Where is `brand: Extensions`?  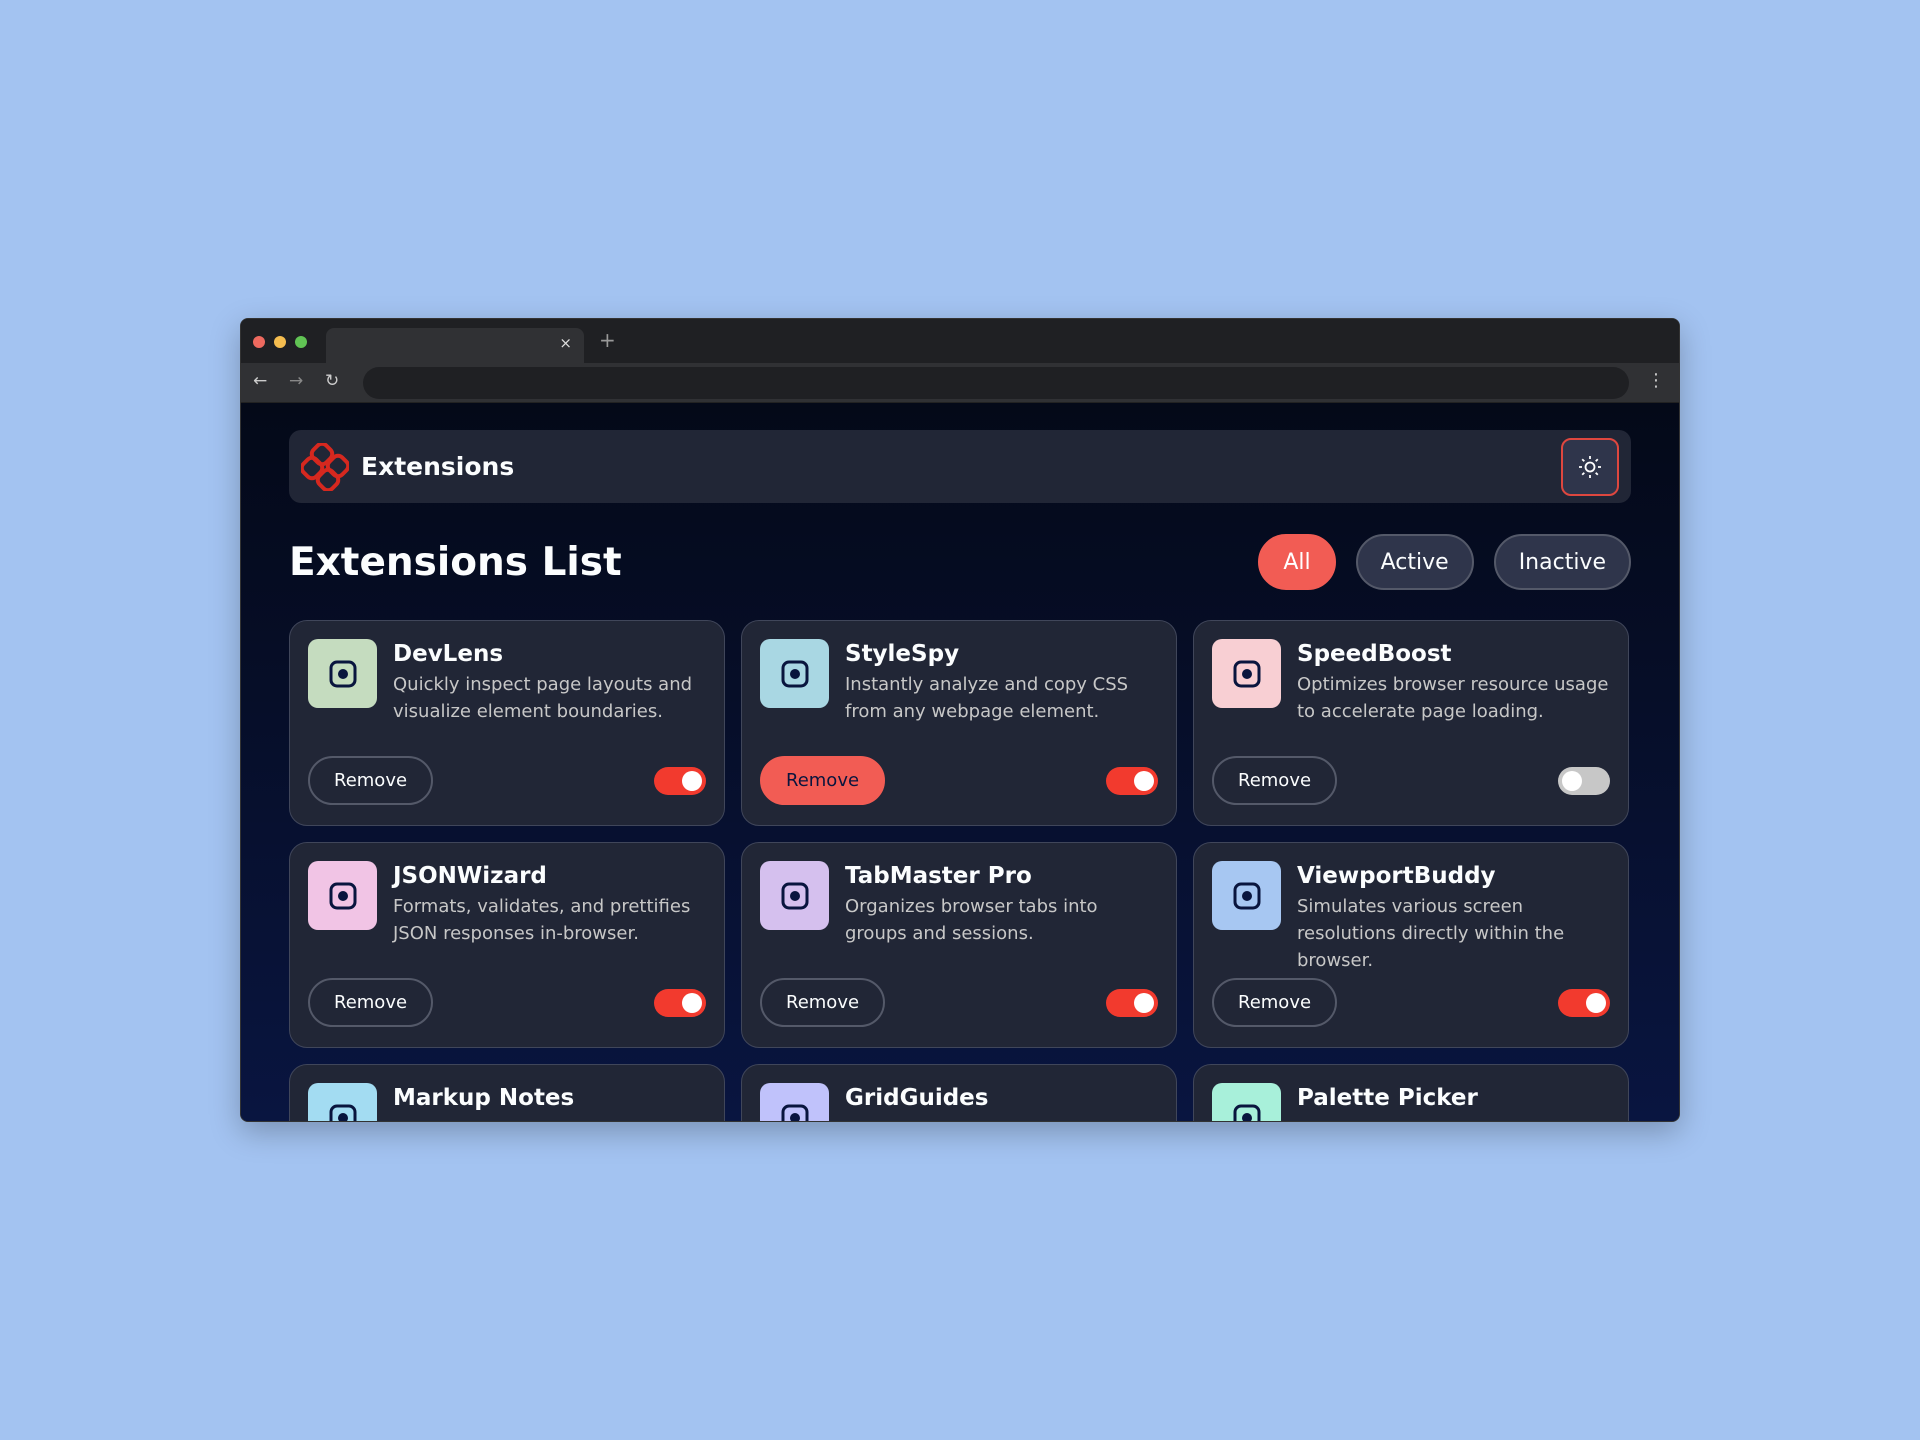
brand: Extensions is located at coordinates (408, 466).